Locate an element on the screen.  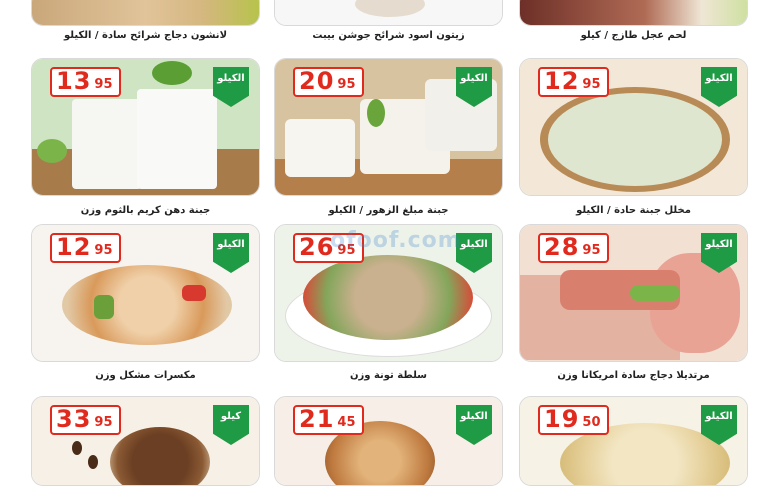
price-decimal: 45 is located at coordinates (346, 422).